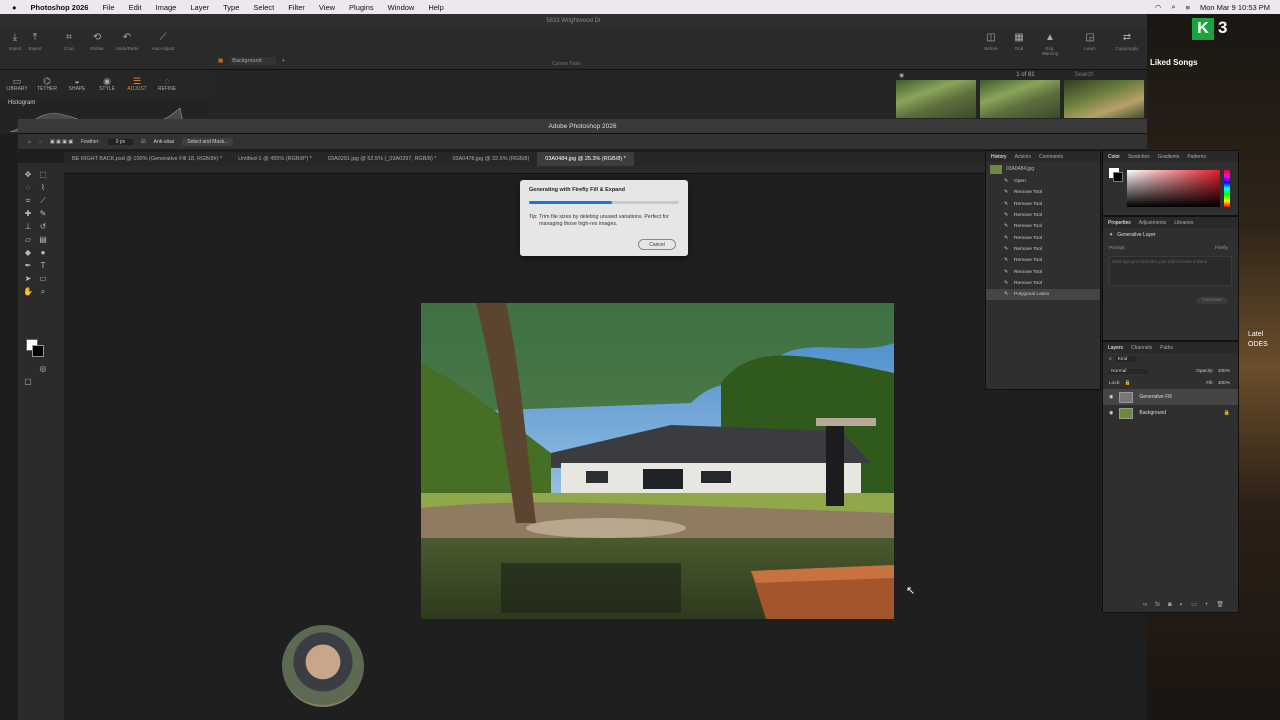 This screenshot has width=1280, height=720. Describe the element at coordinates (43, 213) in the screenshot. I see `brush-tool-icon: ✎` at that location.